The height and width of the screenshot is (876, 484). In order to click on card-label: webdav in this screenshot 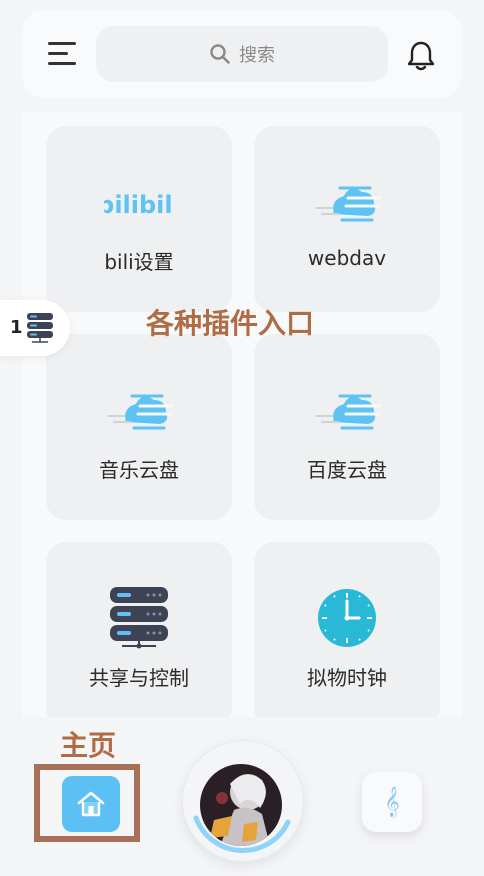, I will do `click(347, 258)`.